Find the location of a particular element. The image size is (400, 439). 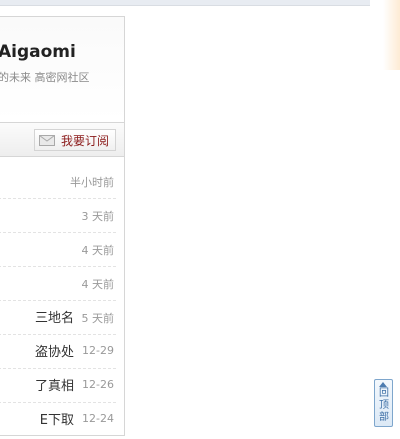

list-item-title: E下取 is located at coordinates (57, 418).